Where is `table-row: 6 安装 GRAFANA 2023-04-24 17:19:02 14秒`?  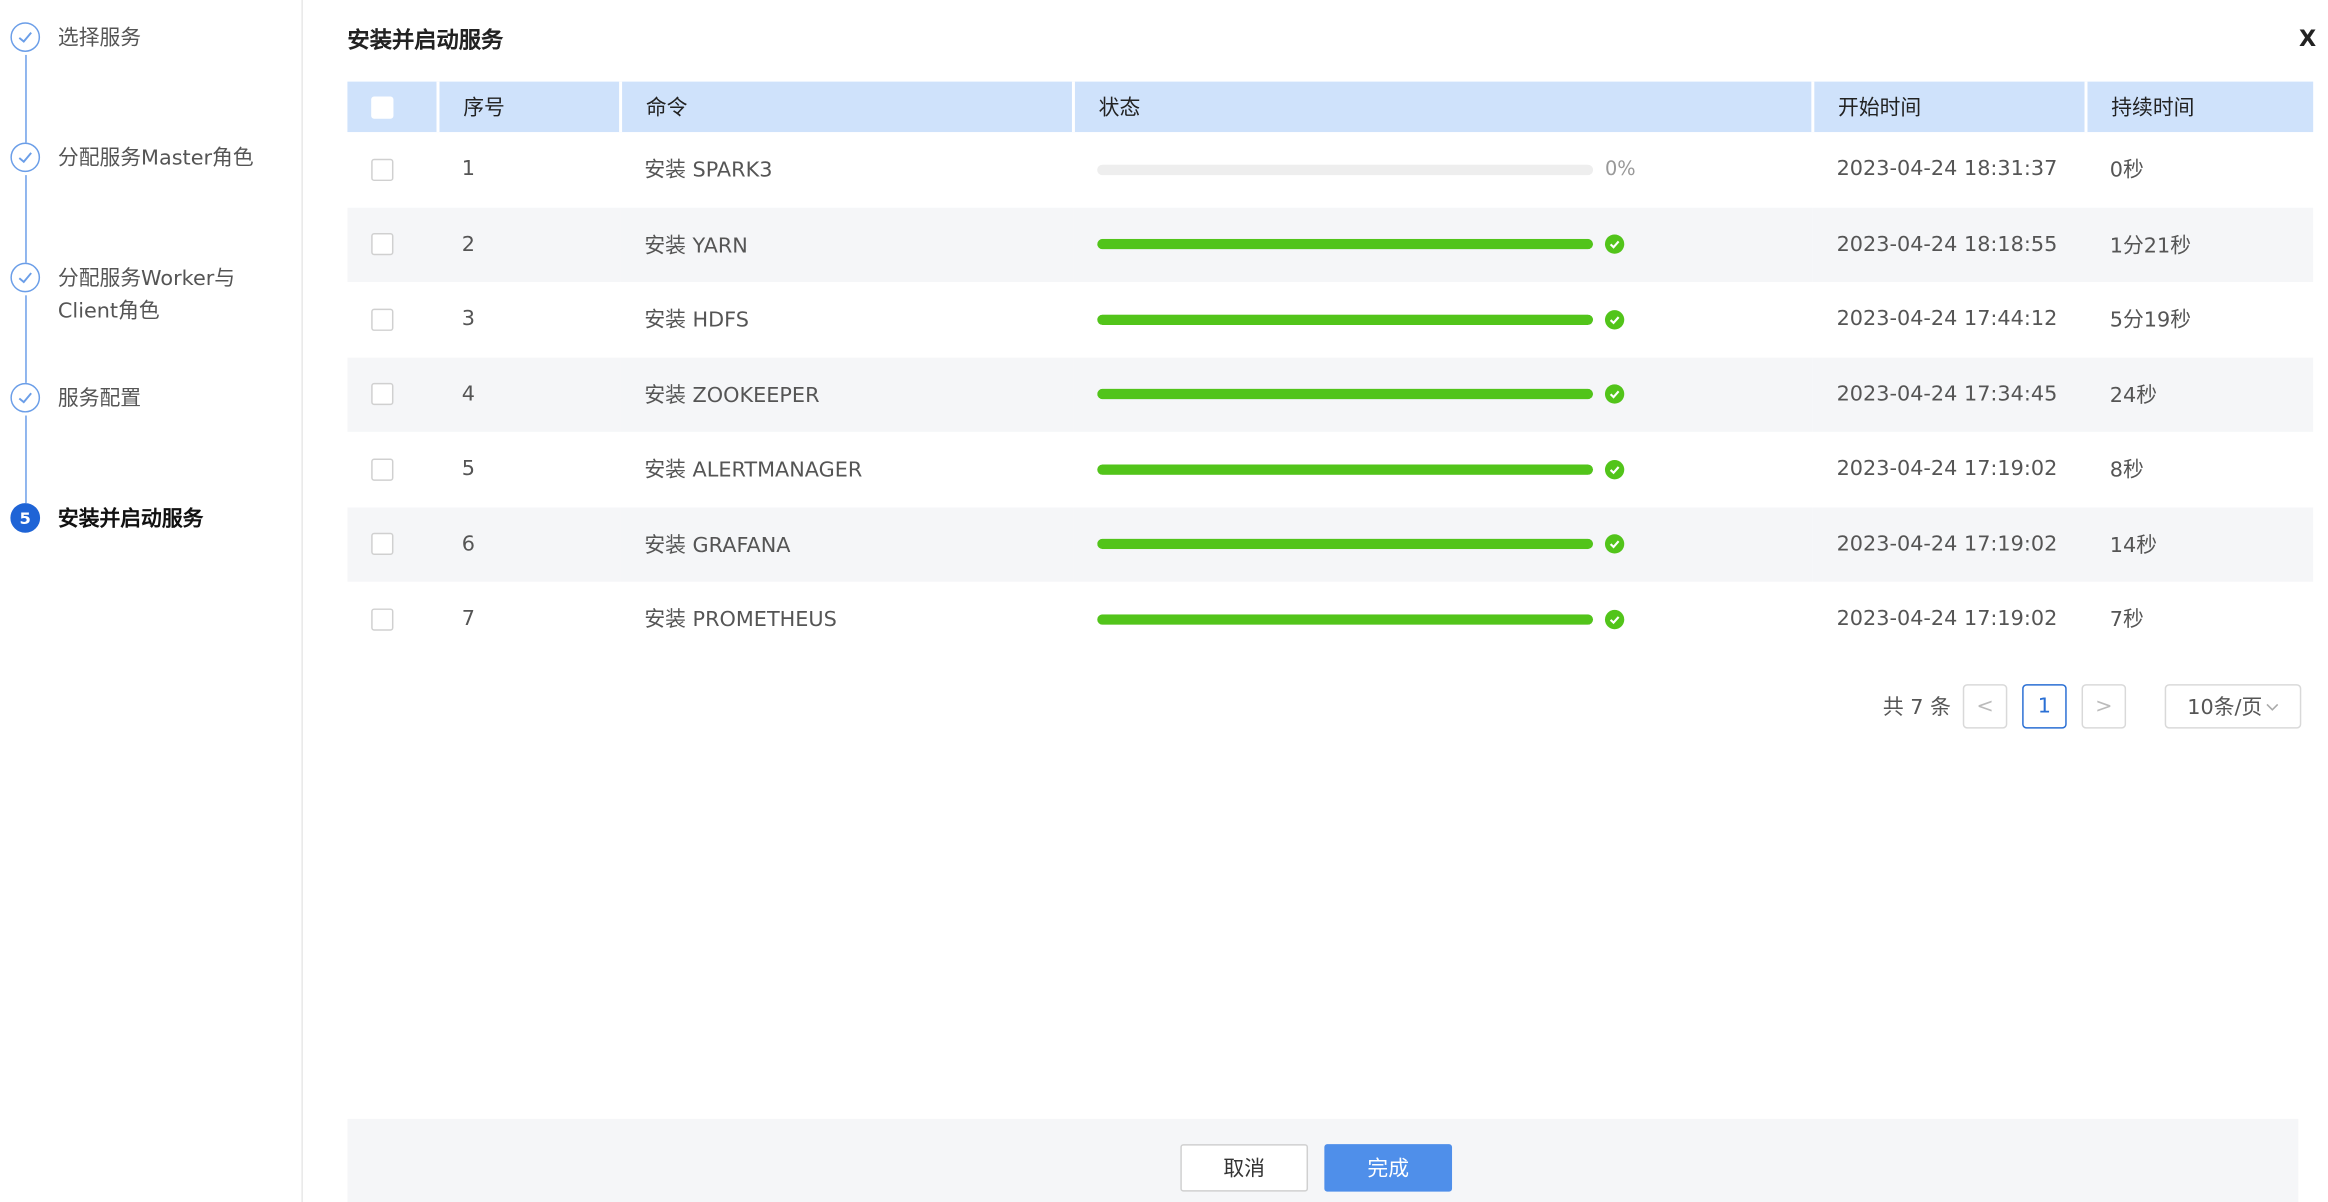 table-row: 6 安装 GRAFANA 2023-04-24 17:19:02 14秒 is located at coordinates (1330, 544).